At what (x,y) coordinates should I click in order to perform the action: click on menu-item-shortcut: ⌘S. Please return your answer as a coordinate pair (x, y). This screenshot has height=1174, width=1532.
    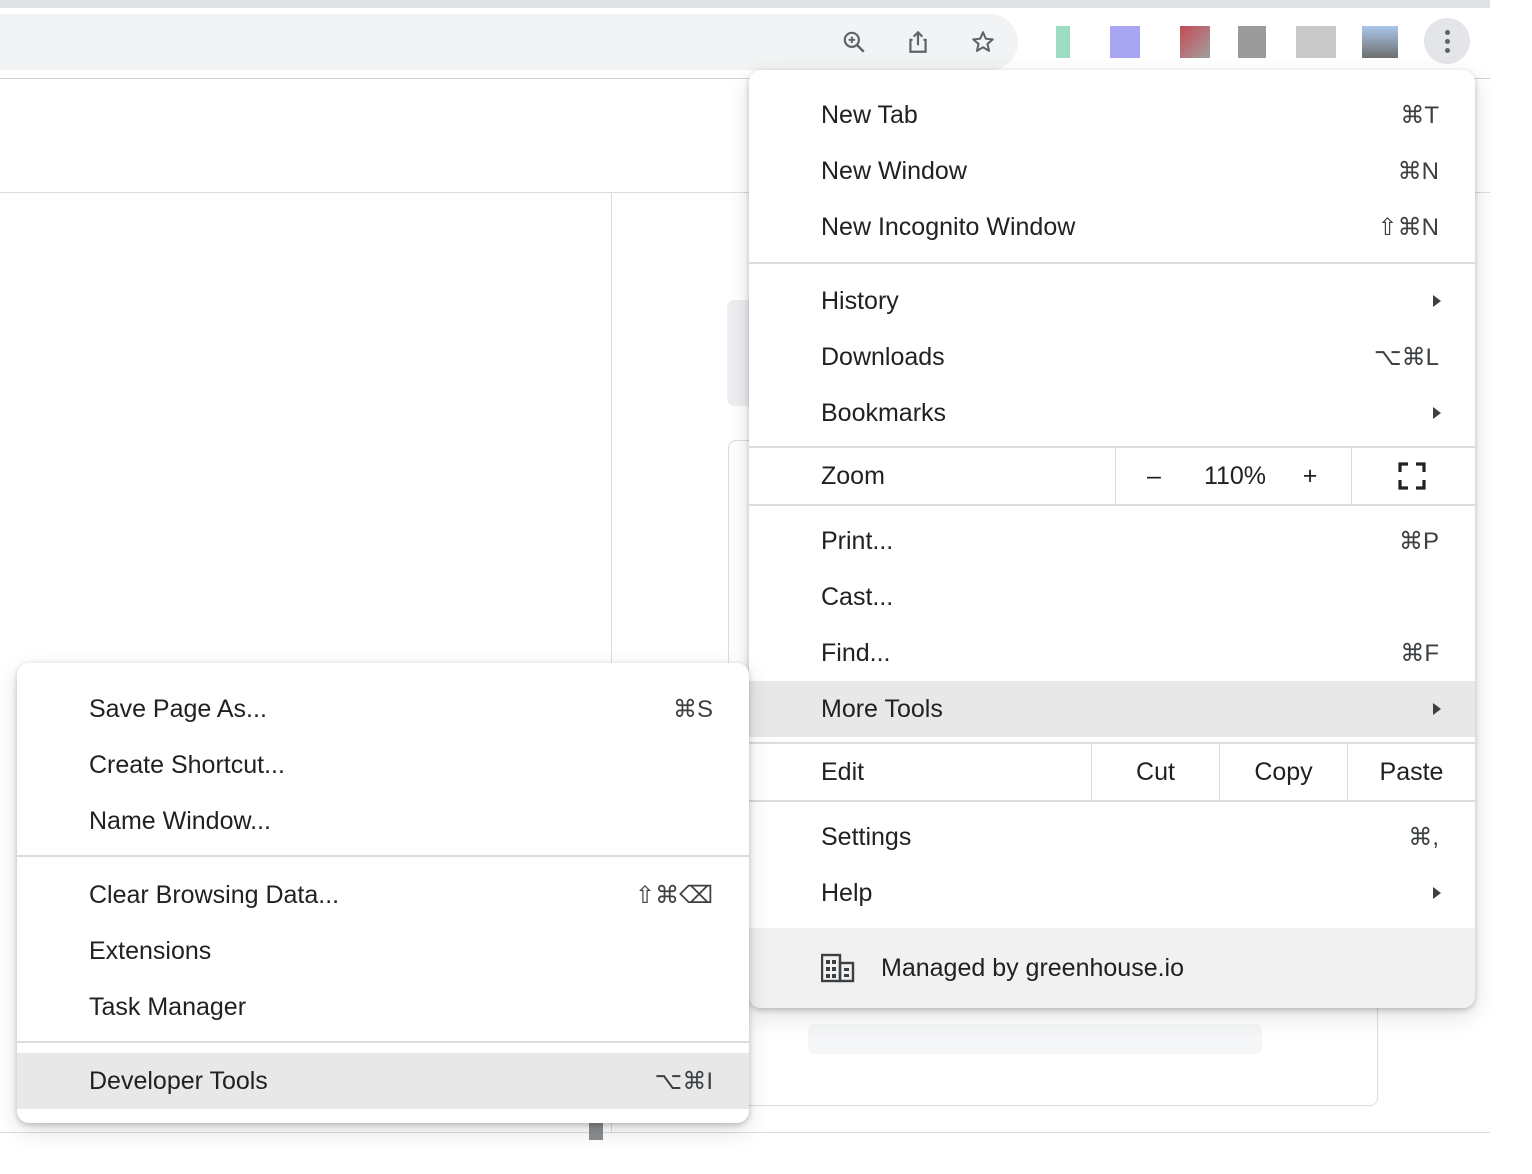
    Looking at the image, I should click on (692, 709).